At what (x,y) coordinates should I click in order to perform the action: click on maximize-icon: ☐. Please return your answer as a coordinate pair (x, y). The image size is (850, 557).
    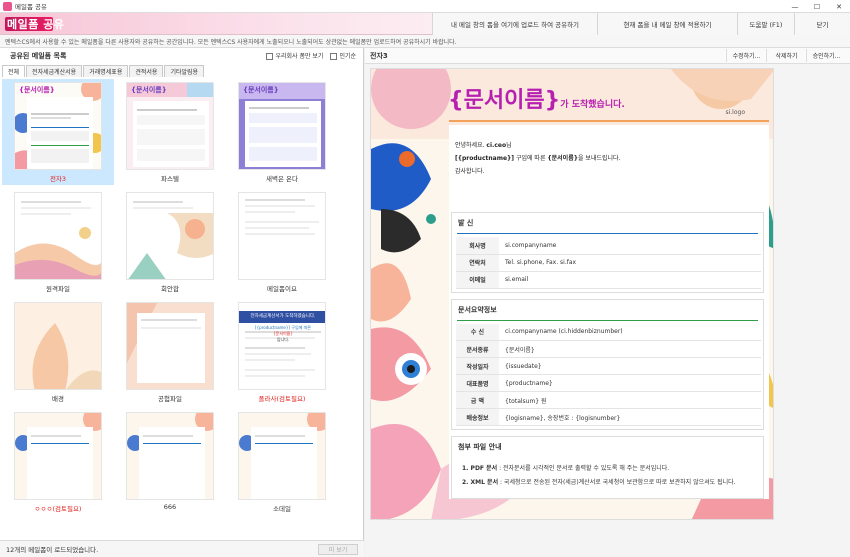
    Looking at the image, I should click on (817, 6).